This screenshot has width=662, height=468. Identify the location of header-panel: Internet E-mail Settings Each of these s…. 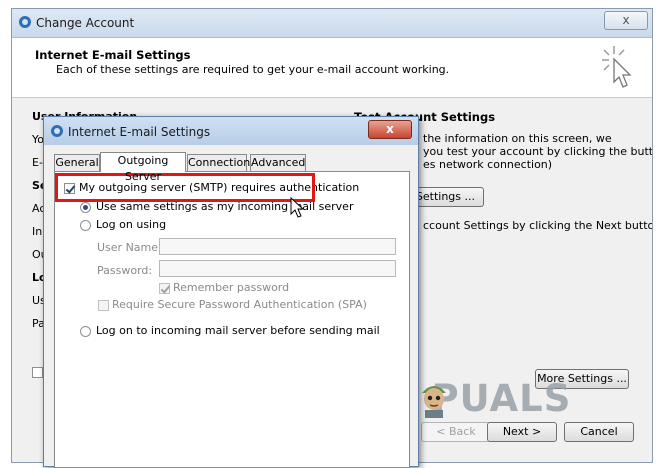
(332, 68).